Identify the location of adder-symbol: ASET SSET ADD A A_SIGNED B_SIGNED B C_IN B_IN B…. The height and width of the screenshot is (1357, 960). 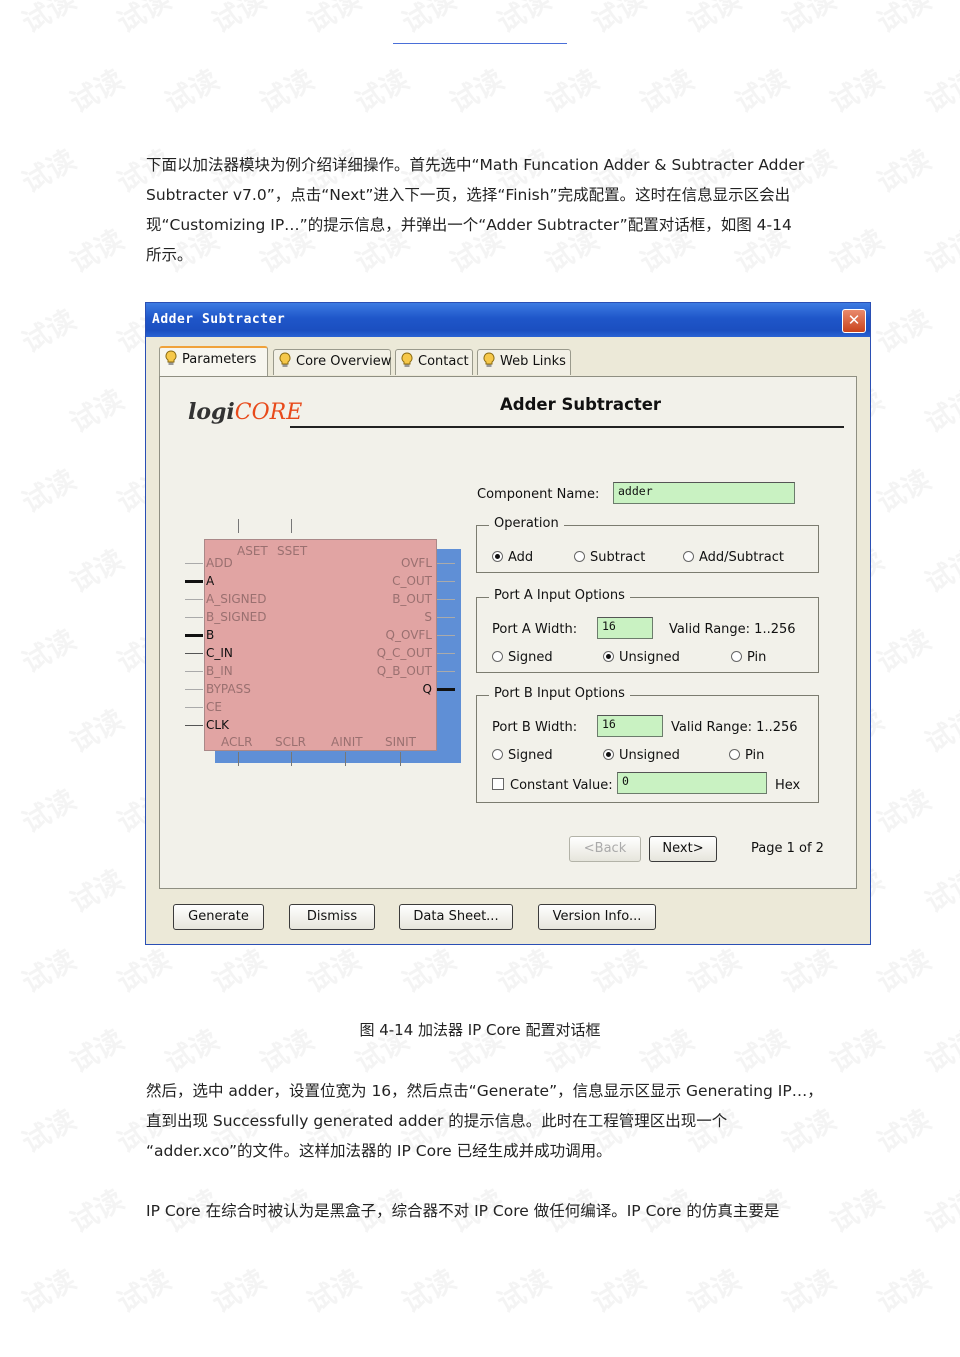
(320, 645).